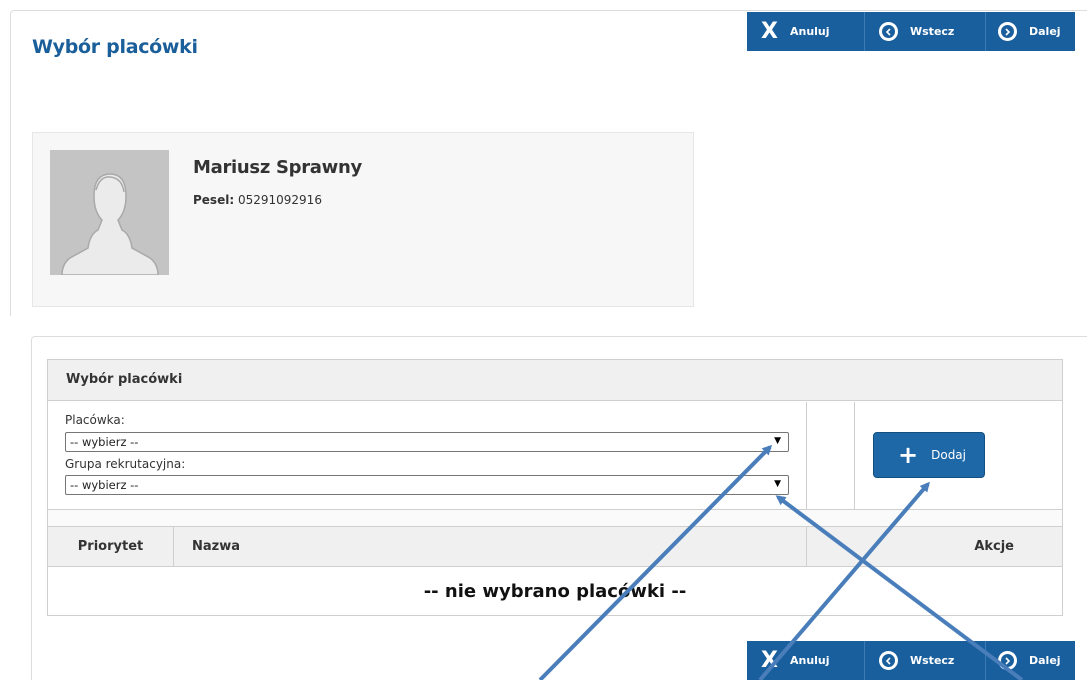 This screenshot has width=1087, height=680. I want to click on page-title: Wybór placówki, so click(115, 47).